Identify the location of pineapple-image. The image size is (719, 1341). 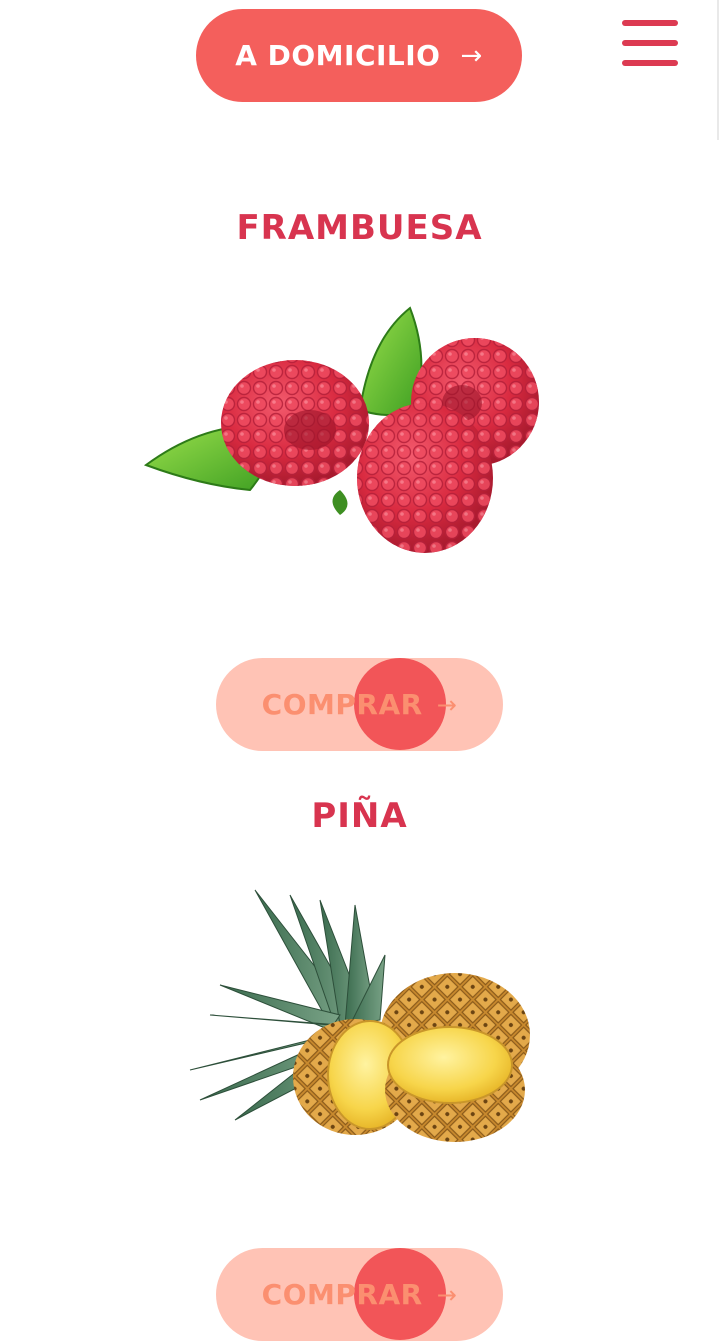
(359, 1015).